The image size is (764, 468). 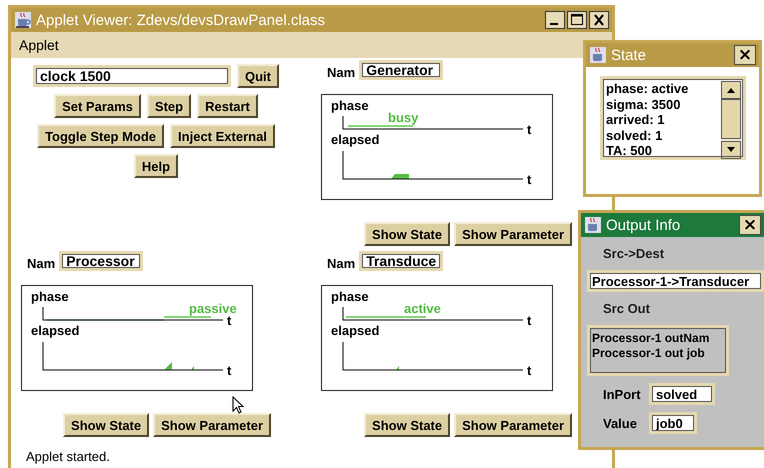 What do you see at coordinates (649, 353) in the screenshot?
I see `src-out-line: Processor-1 out job` at bounding box center [649, 353].